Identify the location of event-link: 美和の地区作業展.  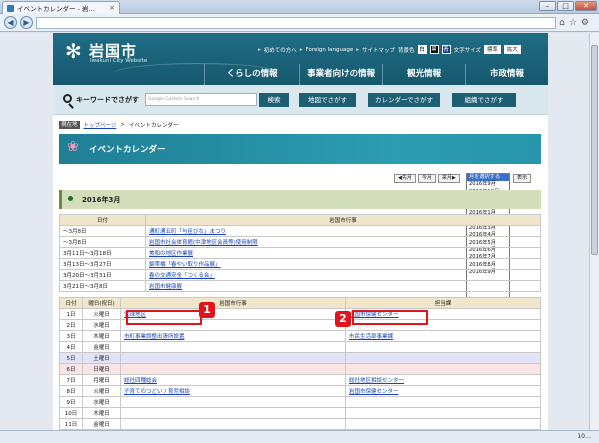
(171, 254).